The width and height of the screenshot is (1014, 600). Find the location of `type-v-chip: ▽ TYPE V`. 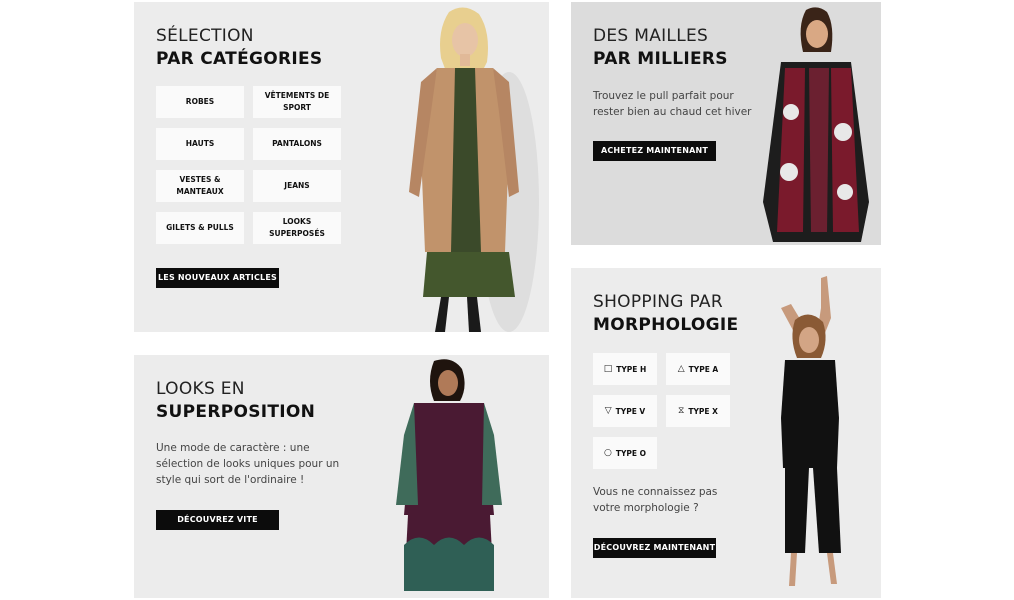

type-v-chip: ▽ TYPE V is located at coordinates (625, 411).